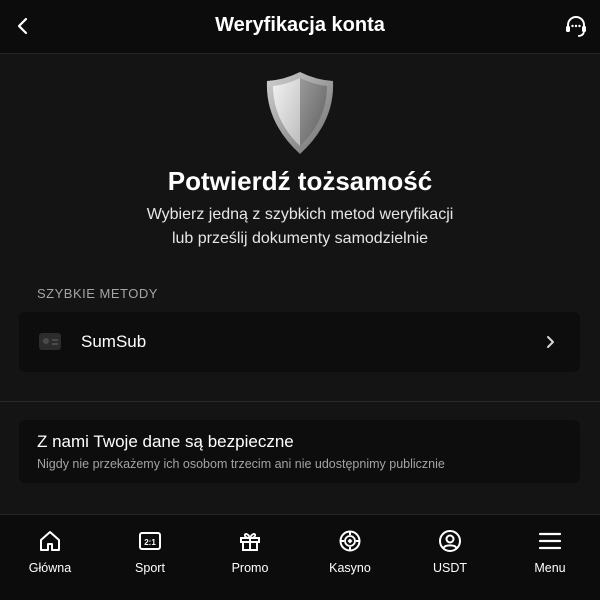  What do you see at coordinates (150, 568) in the screenshot?
I see `nav-label: Sport` at bounding box center [150, 568].